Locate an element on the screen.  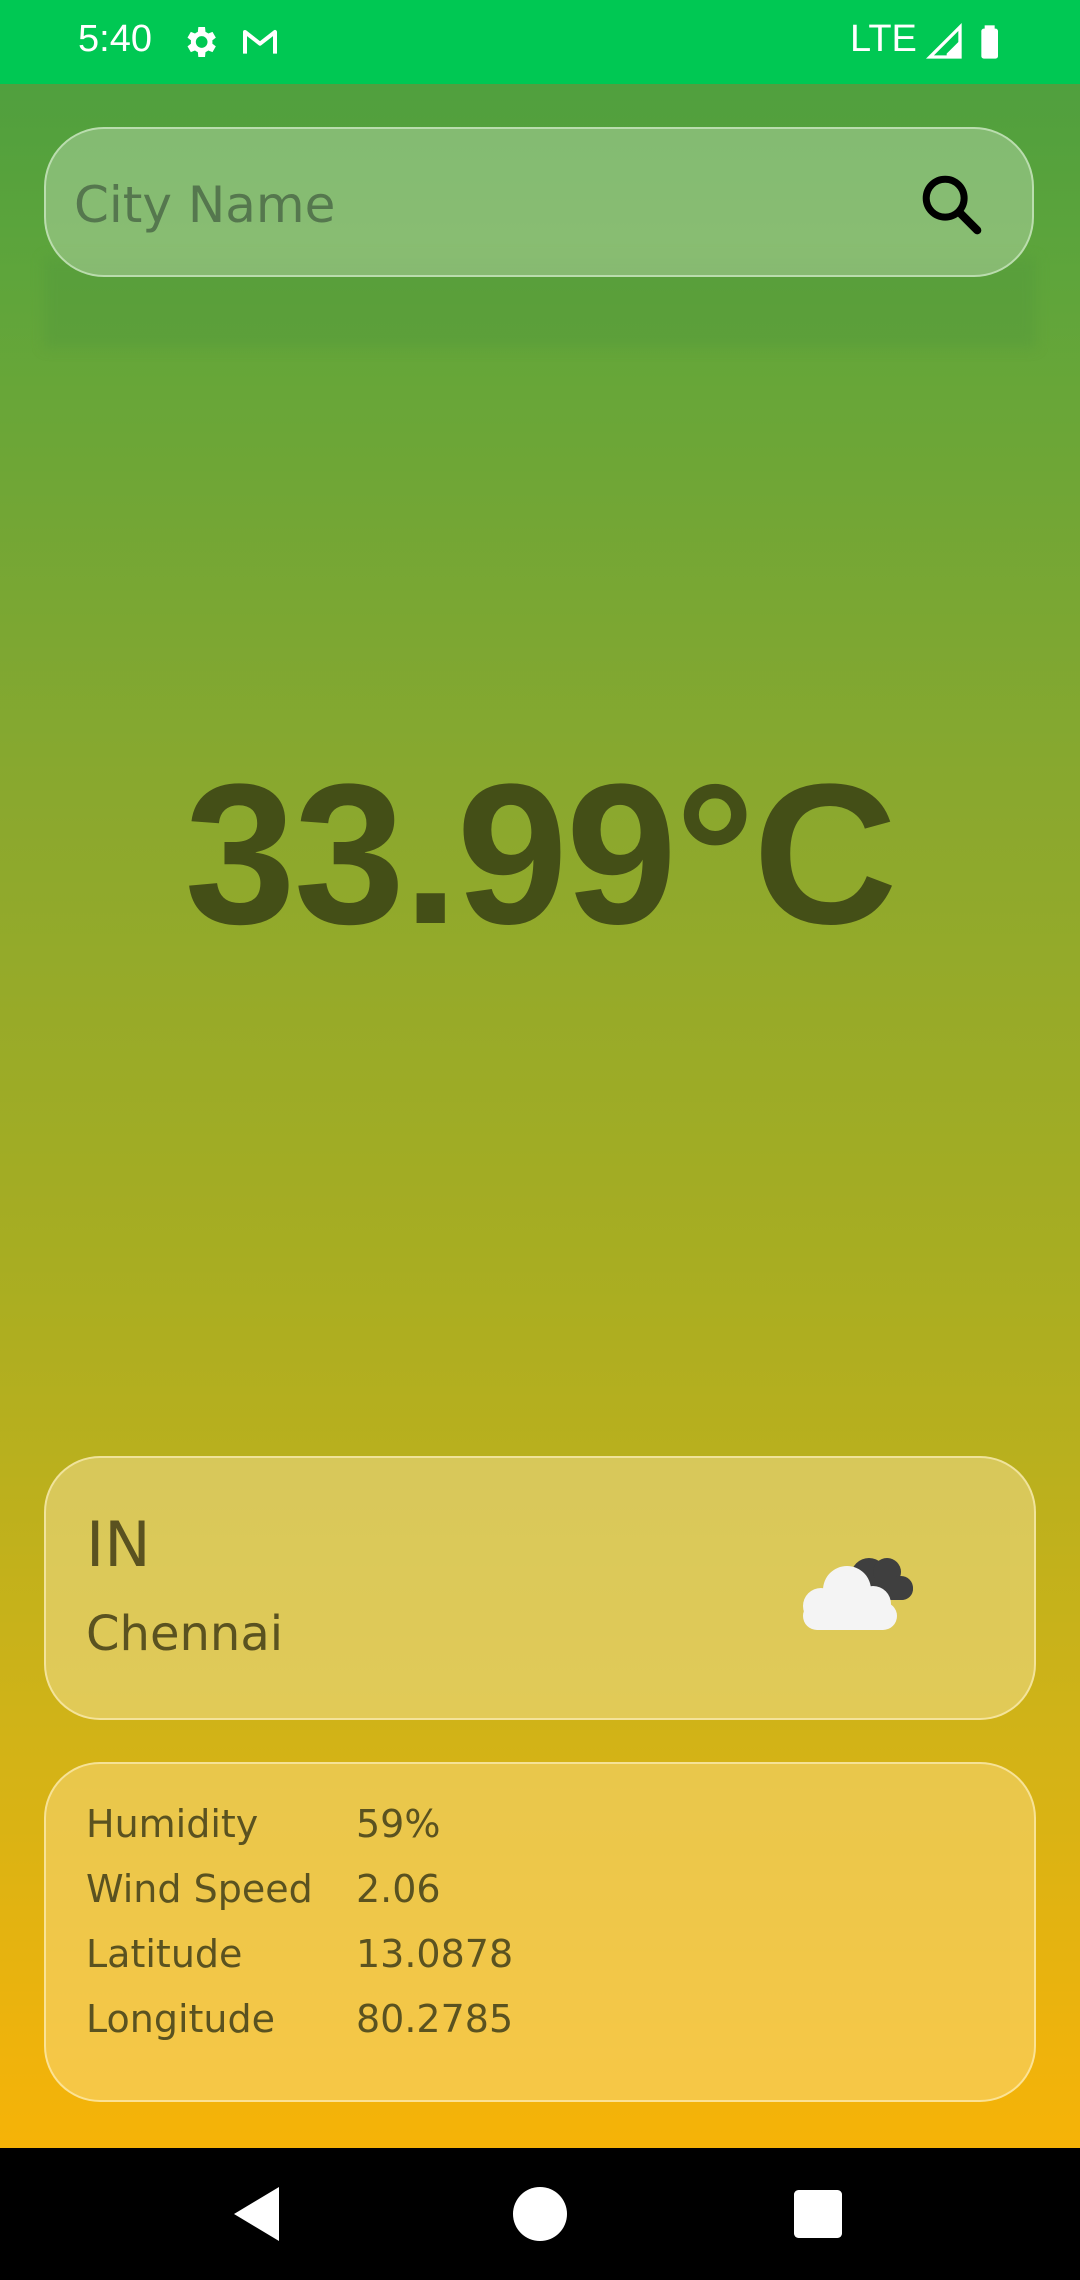
detail-label: Latitude is located at coordinates (164, 1954).